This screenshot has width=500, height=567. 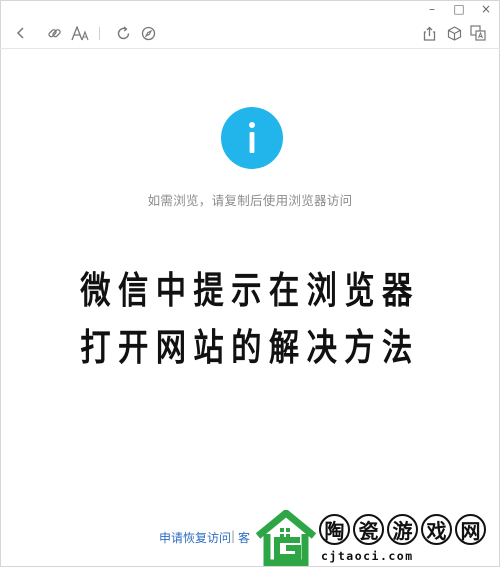 What do you see at coordinates (250, 33) in the screenshot?
I see `toolbar` at bounding box center [250, 33].